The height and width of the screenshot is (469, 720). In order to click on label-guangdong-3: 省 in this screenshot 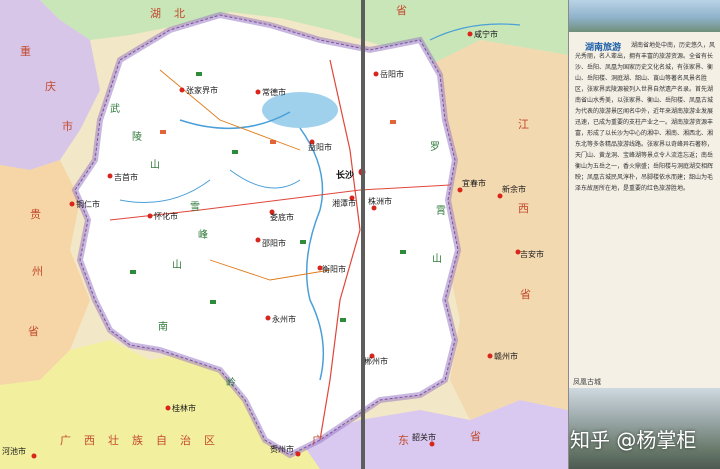, I will do `click(476, 436)`.